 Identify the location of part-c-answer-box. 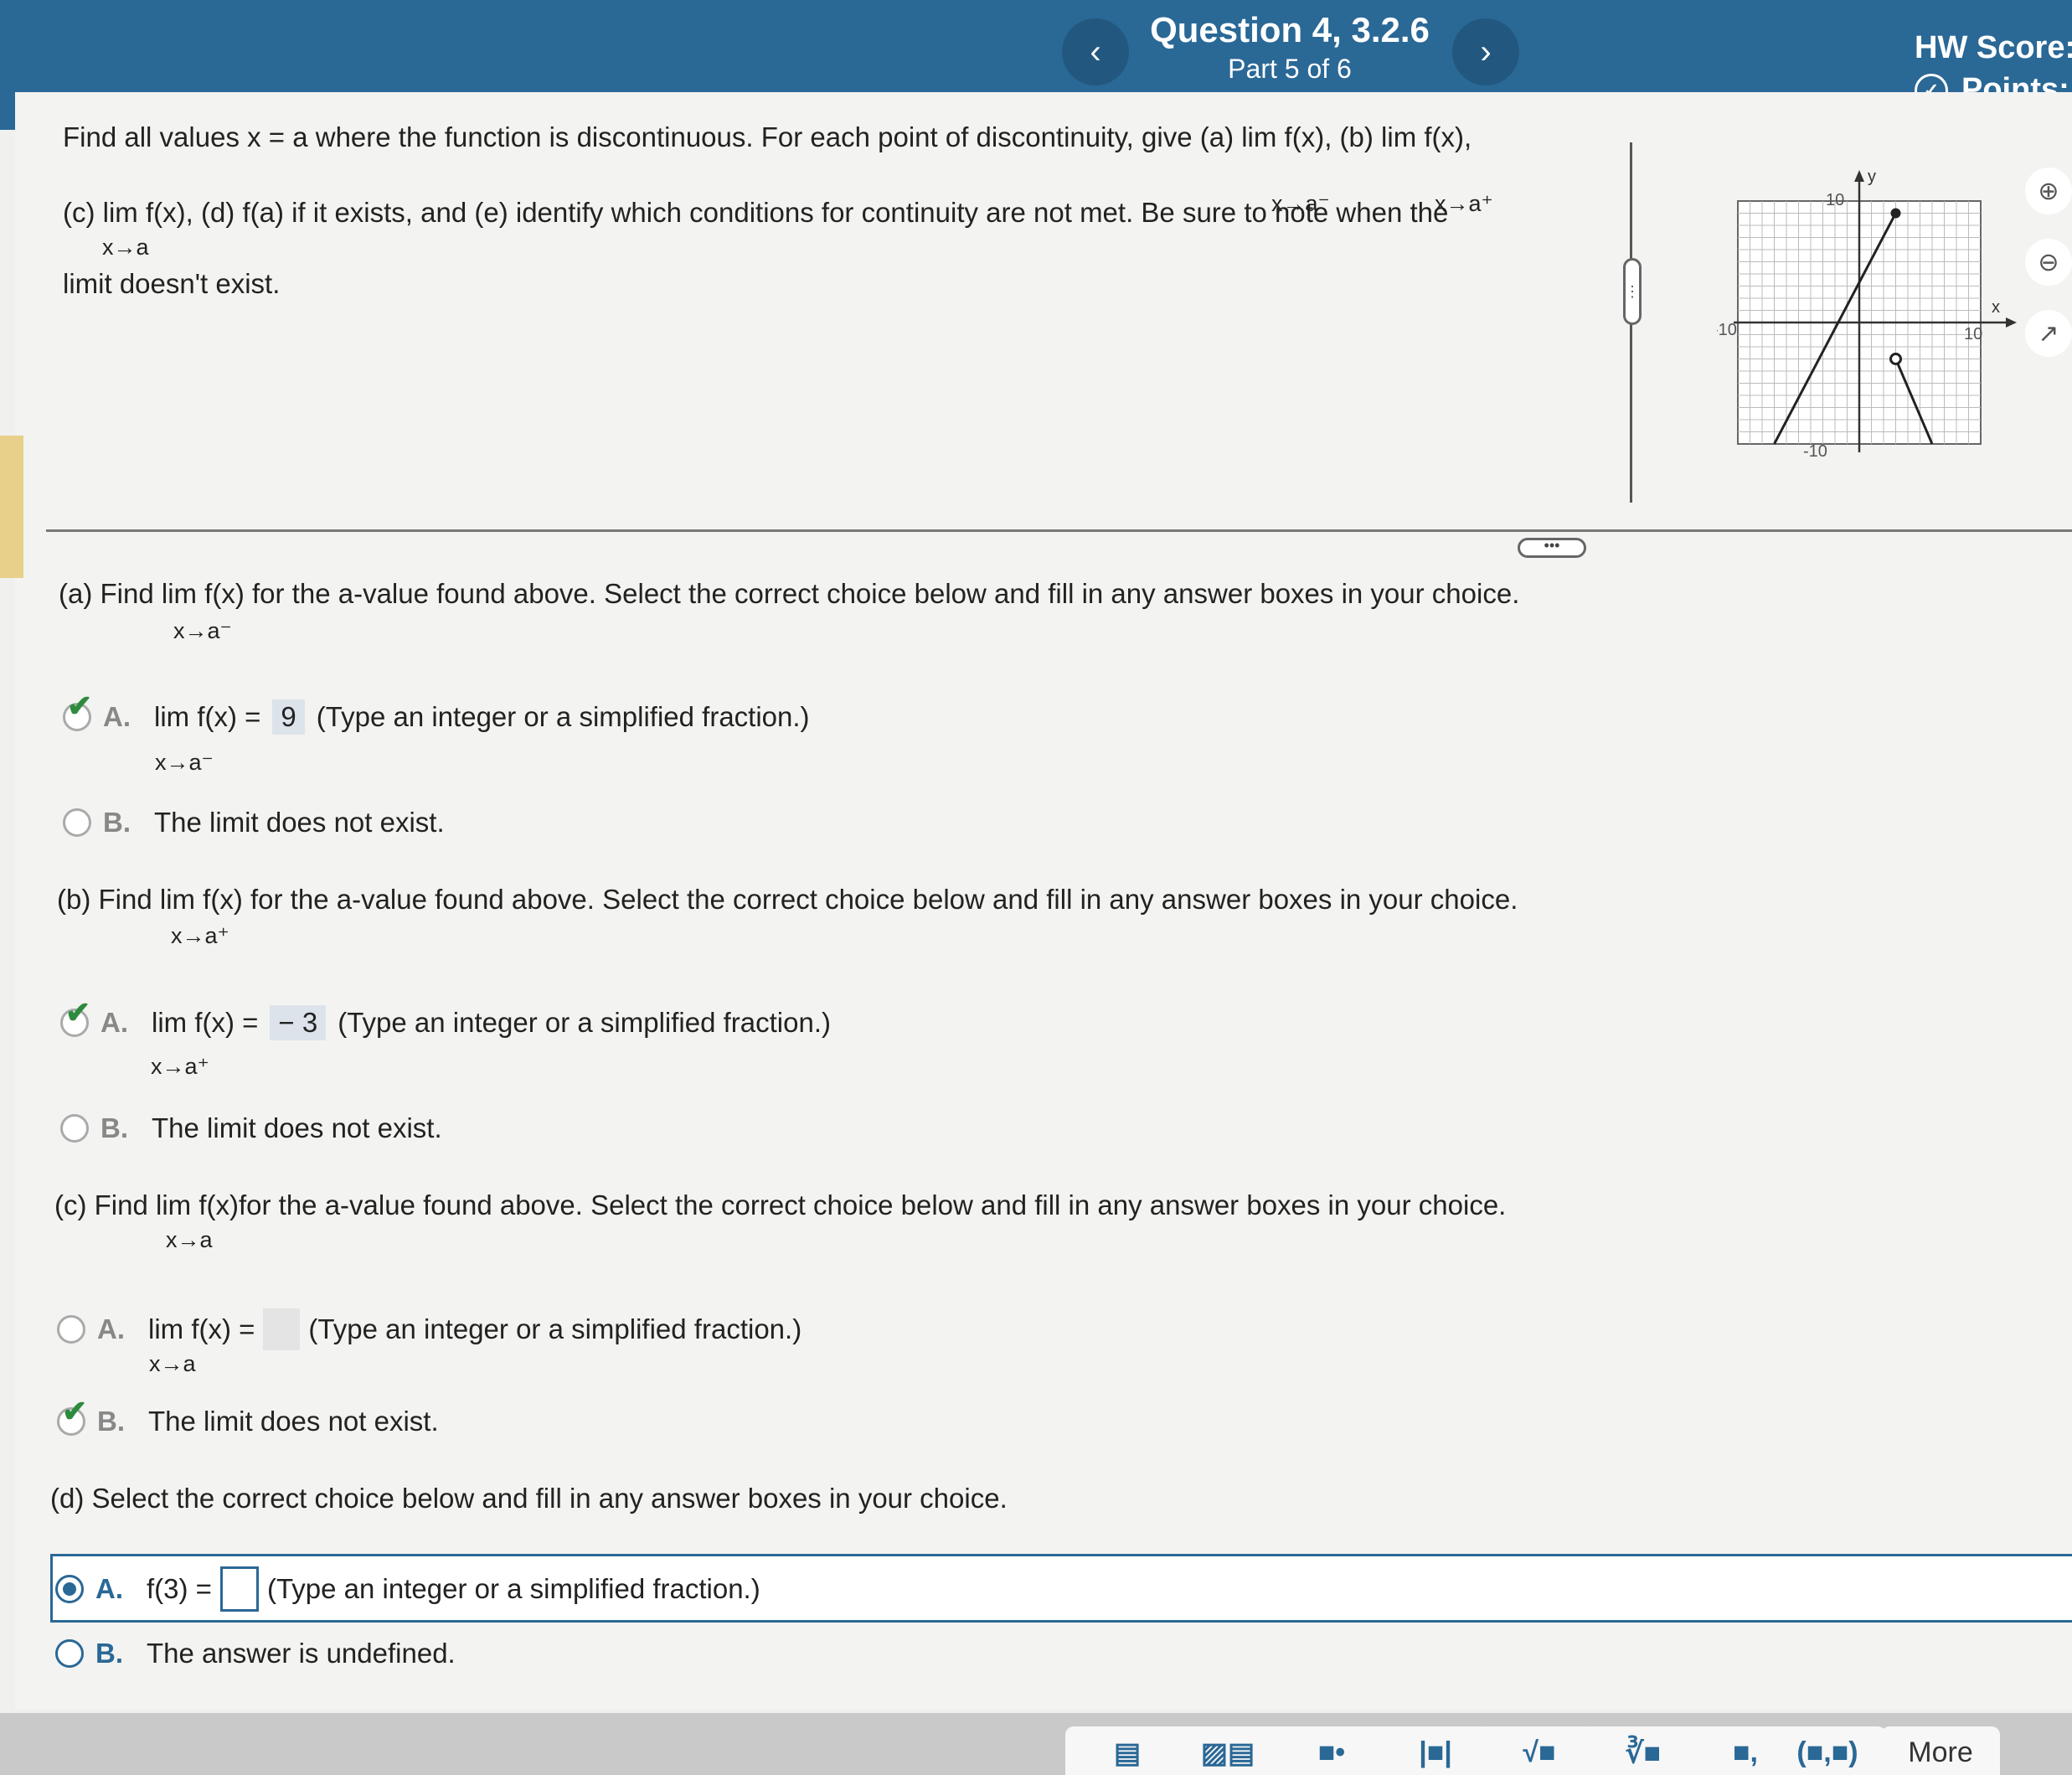
(282, 1329).